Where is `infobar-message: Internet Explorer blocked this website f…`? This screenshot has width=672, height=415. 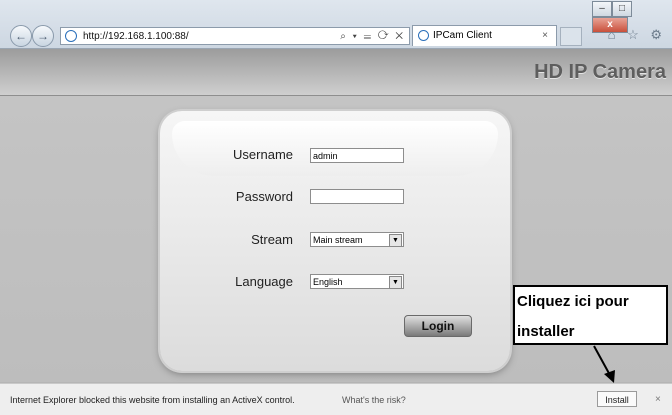
infobar-message: Internet Explorer blocked this website f… is located at coordinates (152, 400).